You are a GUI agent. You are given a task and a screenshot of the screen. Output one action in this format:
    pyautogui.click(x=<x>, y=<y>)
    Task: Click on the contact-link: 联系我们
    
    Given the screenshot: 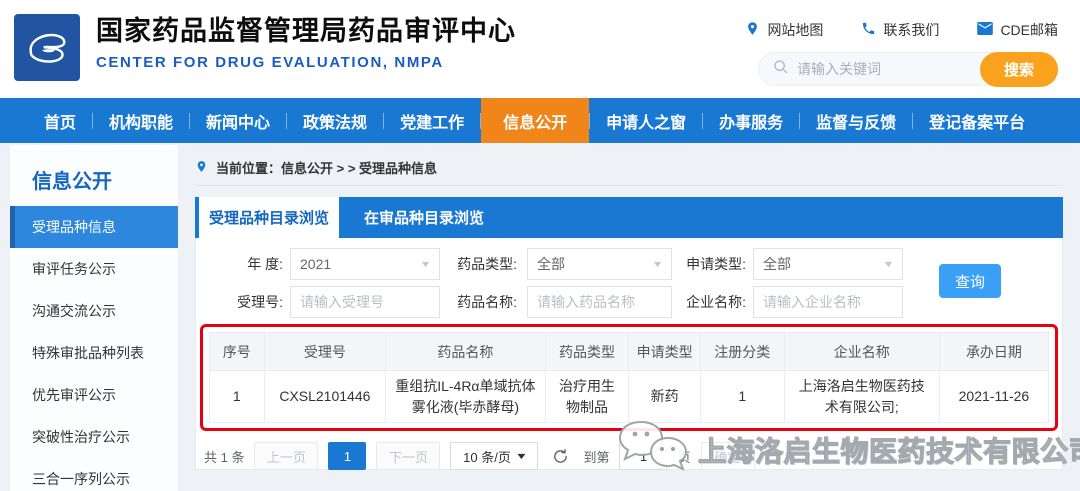 What is the action you would take?
    pyautogui.click(x=900, y=30)
    